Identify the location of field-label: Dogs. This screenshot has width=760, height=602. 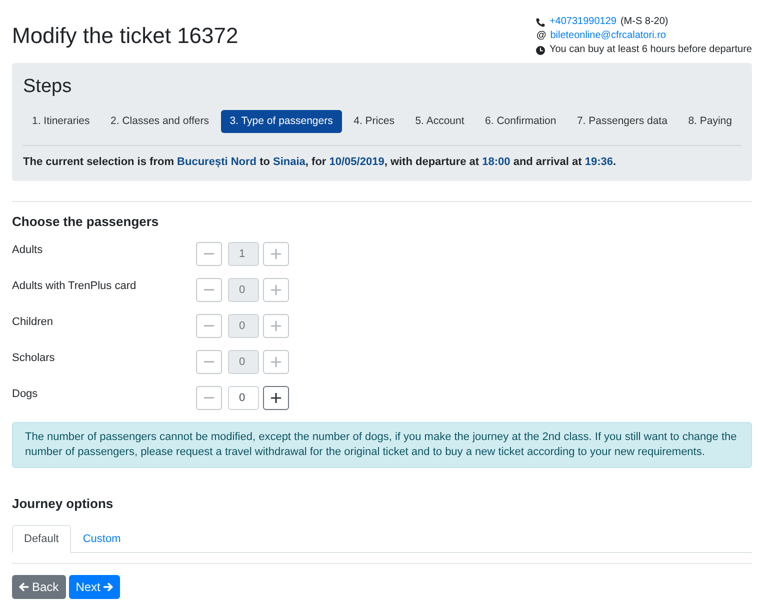
(25, 394).